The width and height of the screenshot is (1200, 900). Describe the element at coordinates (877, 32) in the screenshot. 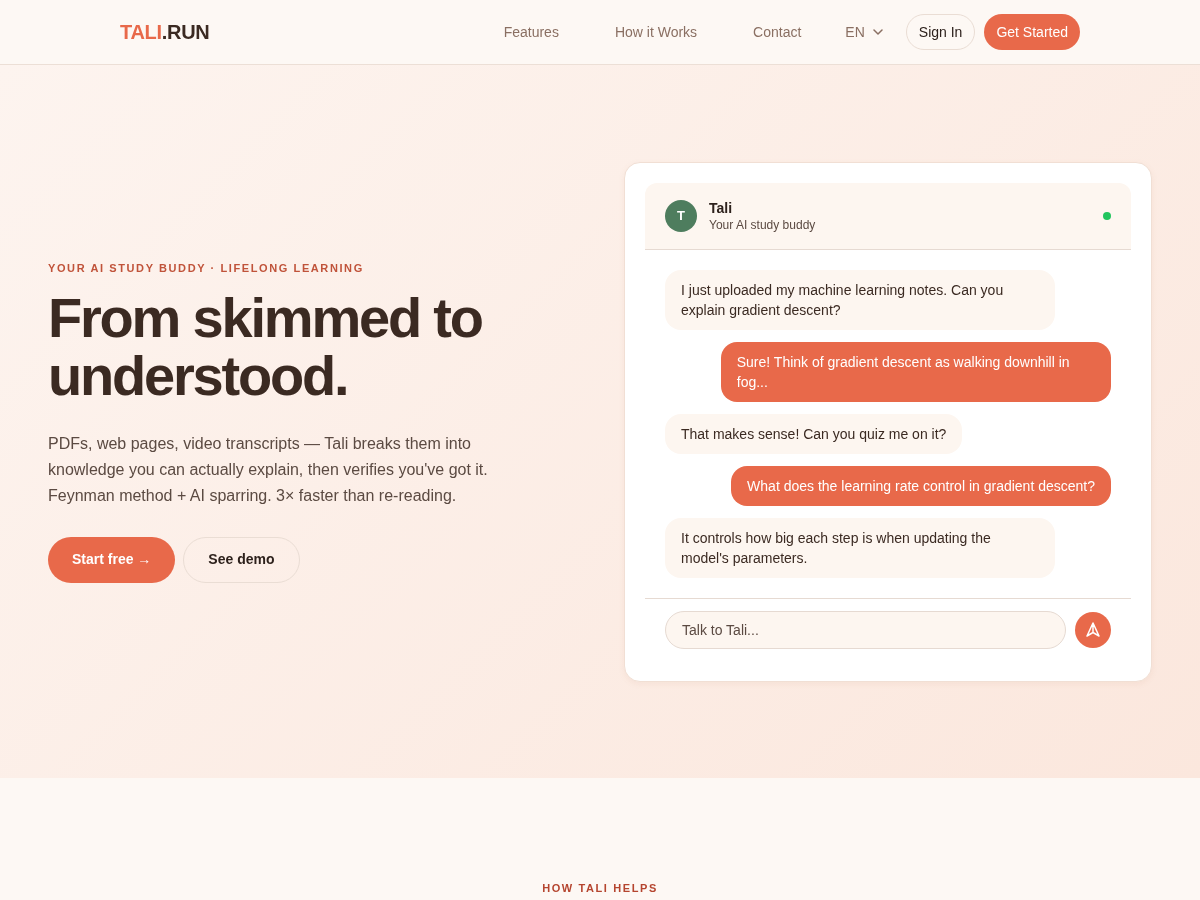

I see `chevron-down-icon` at that location.